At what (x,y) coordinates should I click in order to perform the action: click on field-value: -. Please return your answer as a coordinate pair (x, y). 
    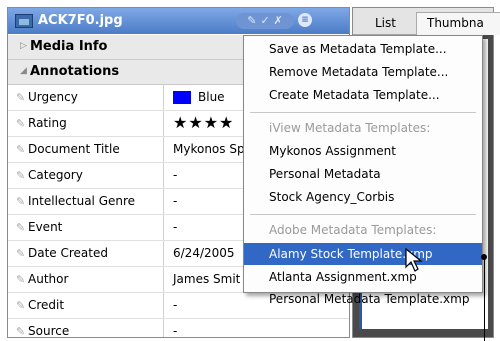
    Looking at the image, I should click on (256, 328).